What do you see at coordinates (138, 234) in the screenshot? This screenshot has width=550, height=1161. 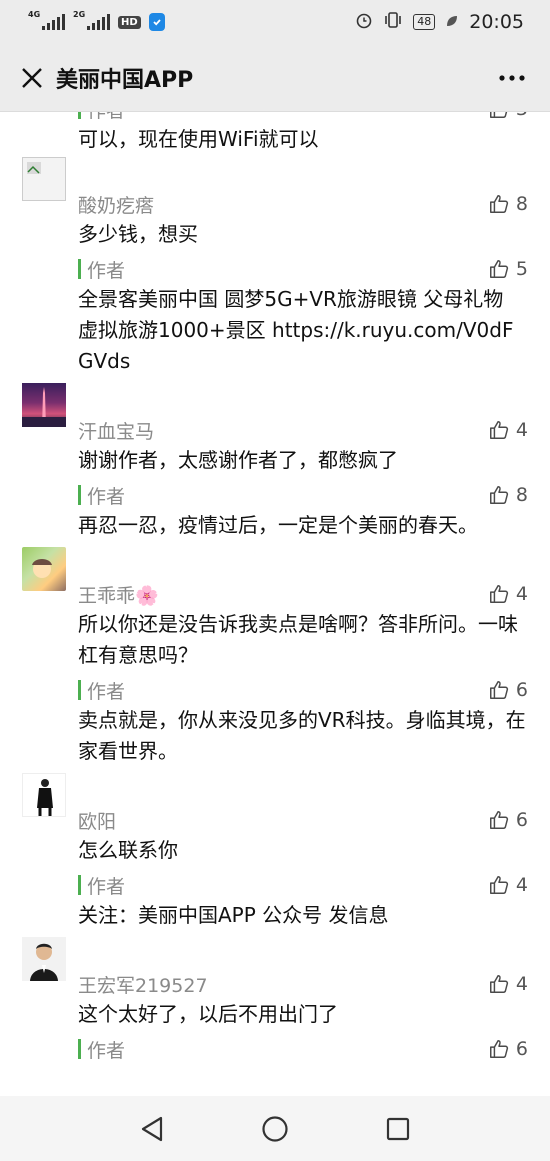 I see `comment-text: 多少钱，想买` at bounding box center [138, 234].